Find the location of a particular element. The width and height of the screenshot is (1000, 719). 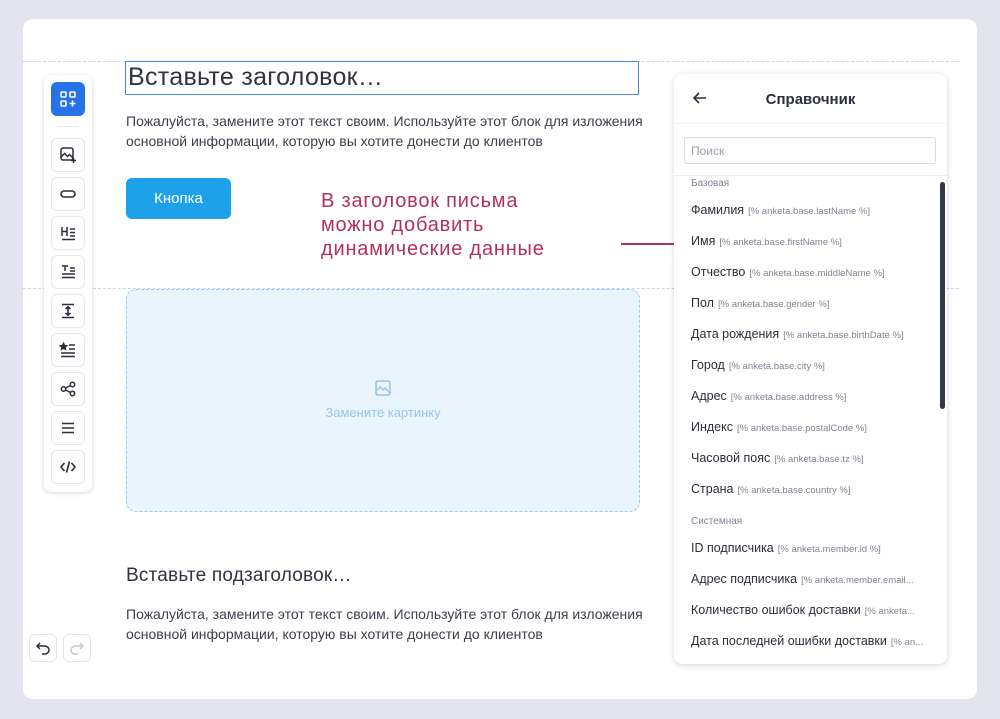

reference-item: Город [% anketa.base.city %] is located at coordinates (810, 364).